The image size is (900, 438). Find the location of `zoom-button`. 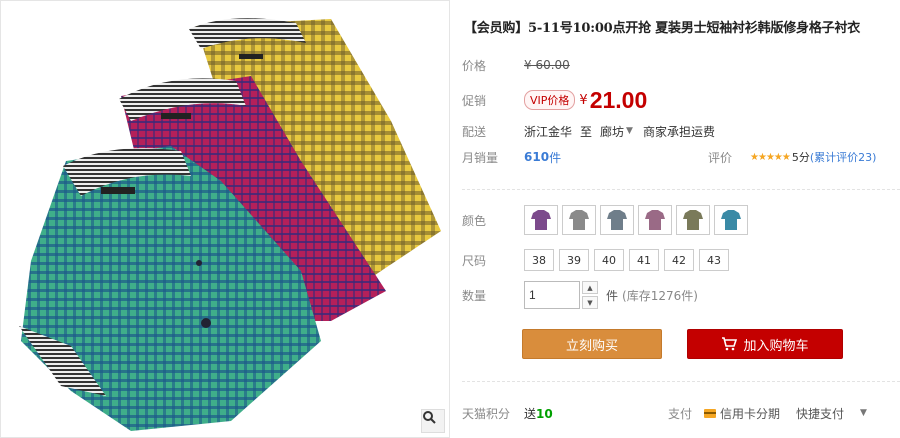

zoom-button is located at coordinates (433, 421).